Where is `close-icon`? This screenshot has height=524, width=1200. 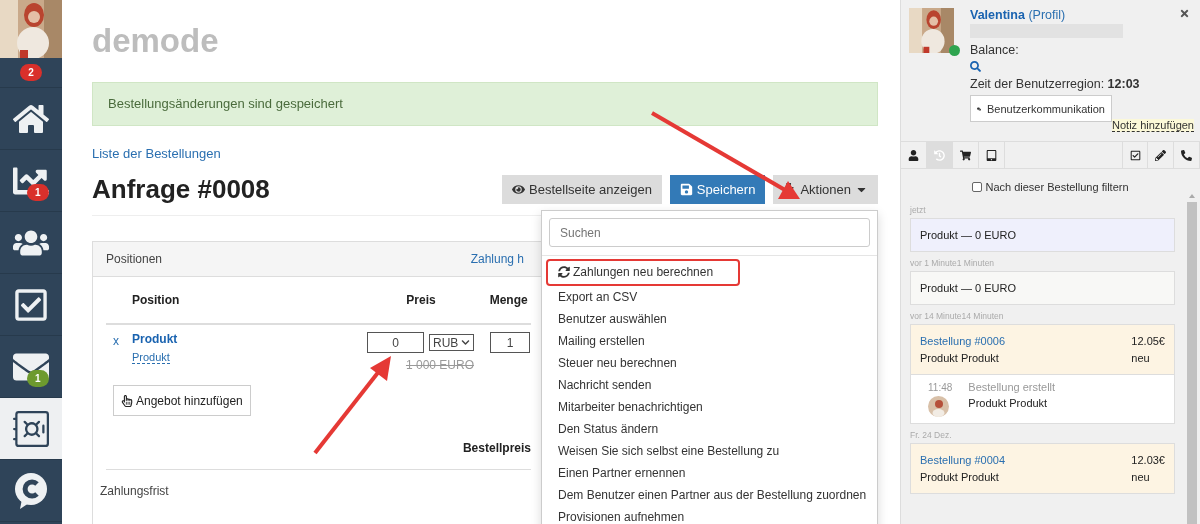
close-icon is located at coordinates (1184, 13).